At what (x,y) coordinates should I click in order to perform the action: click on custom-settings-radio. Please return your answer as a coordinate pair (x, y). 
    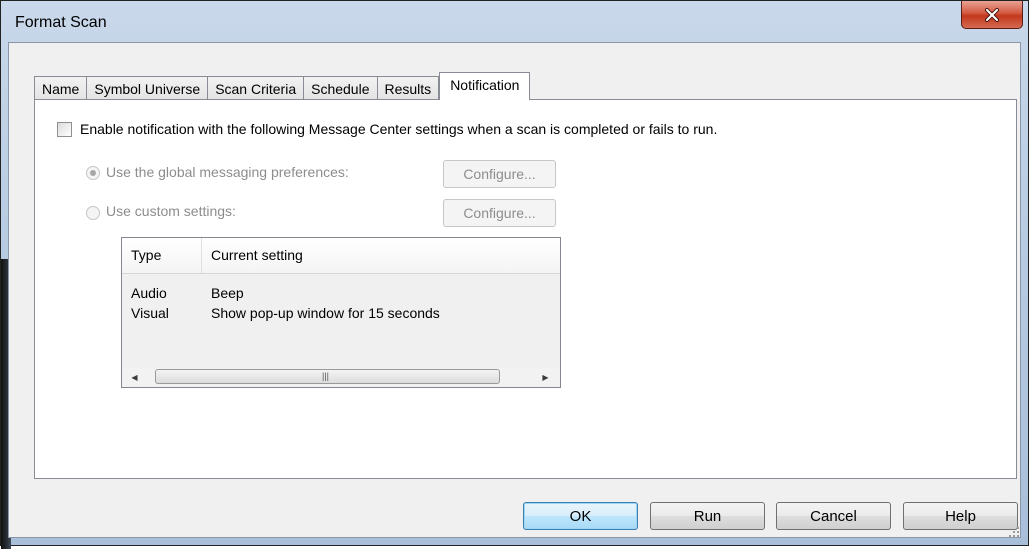
    Looking at the image, I should click on (93, 213).